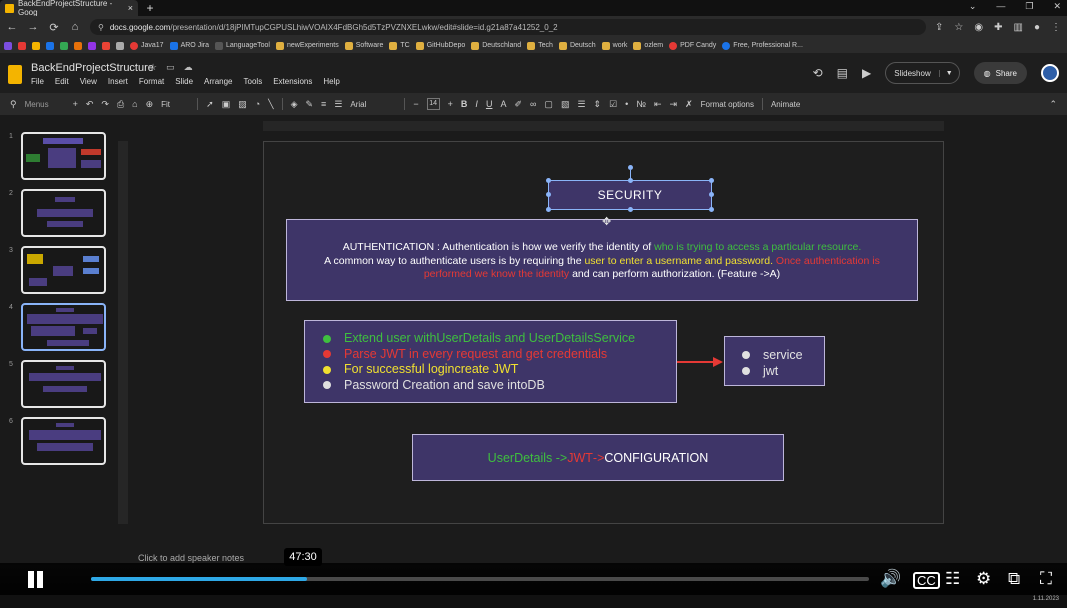 Image resolution: width=1067 pixels, height=608 pixels. I want to click on bookmark-ozlem: ozlem, so click(648, 45).